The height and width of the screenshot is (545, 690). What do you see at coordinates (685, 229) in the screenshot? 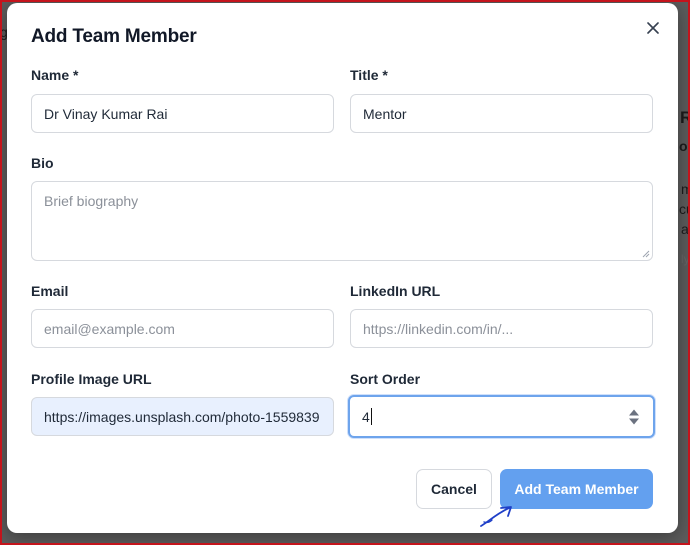
I see `background-text: ar` at bounding box center [685, 229].